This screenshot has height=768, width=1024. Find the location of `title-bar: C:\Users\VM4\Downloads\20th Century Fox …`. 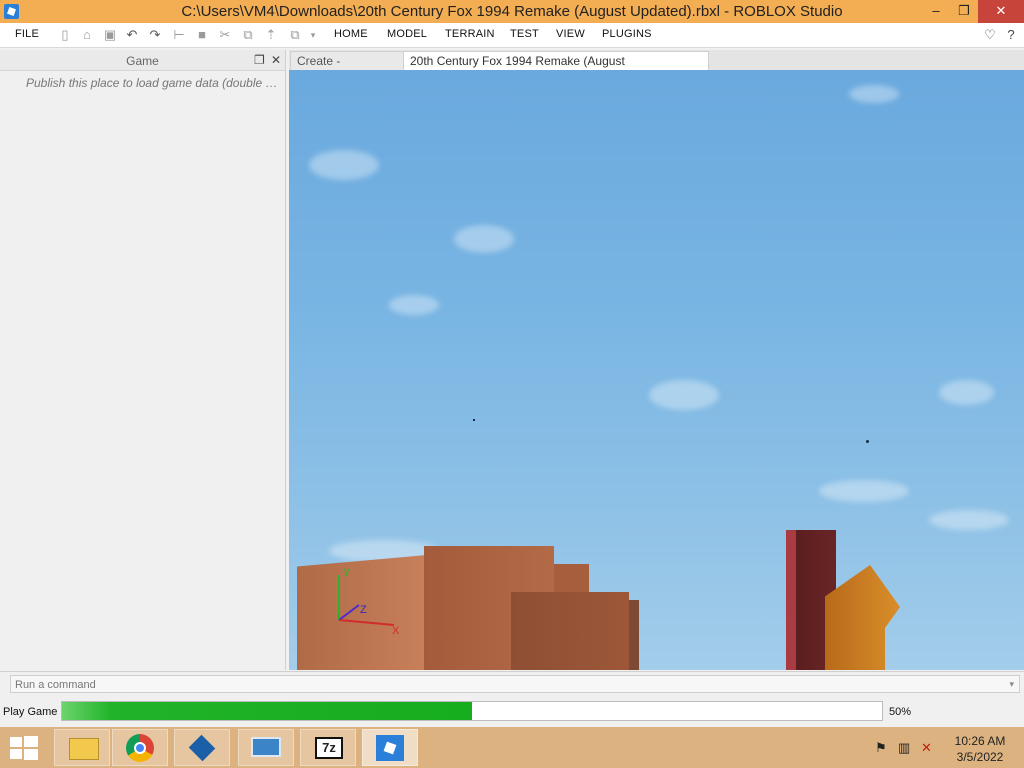

title-bar: C:\Users\VM4\Downloads\20th Century Fox … is located at coordinates (512, 11).